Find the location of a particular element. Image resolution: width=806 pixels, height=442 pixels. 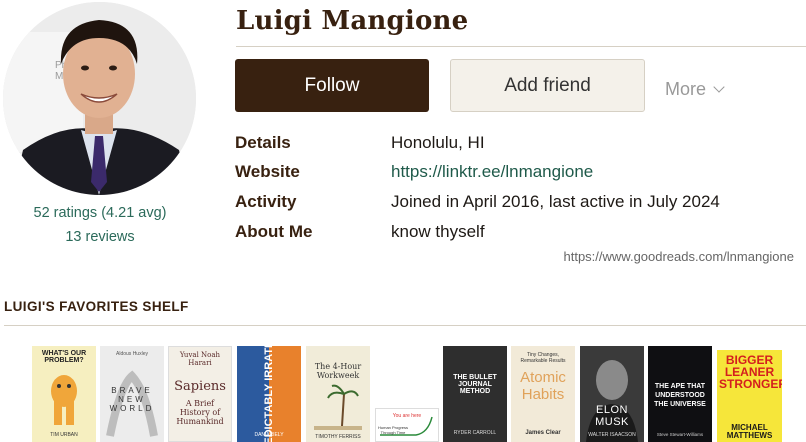

more-label: More is located at coordinates (686, 89).